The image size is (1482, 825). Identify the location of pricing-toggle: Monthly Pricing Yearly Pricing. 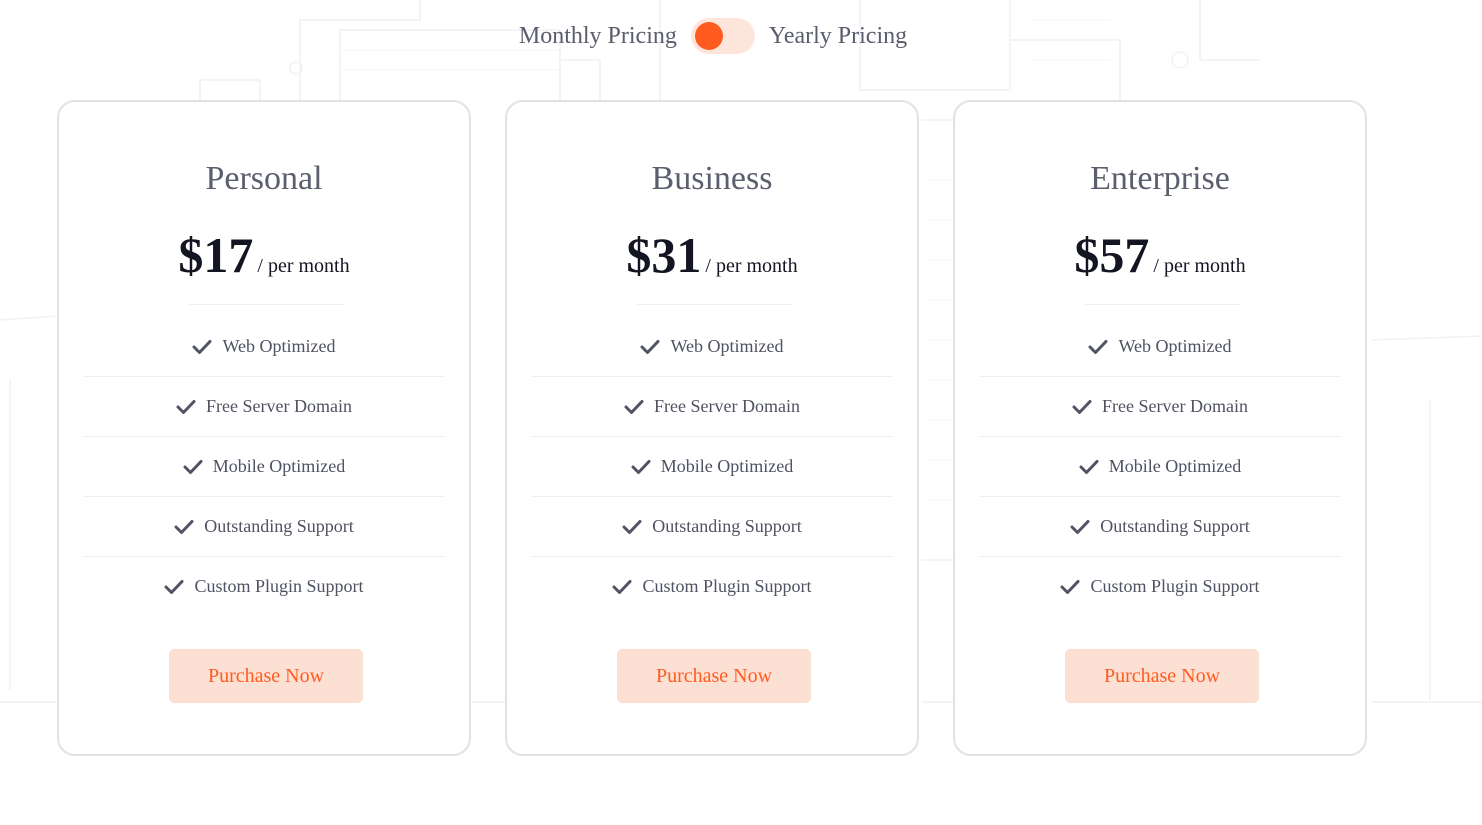
(727, 36).